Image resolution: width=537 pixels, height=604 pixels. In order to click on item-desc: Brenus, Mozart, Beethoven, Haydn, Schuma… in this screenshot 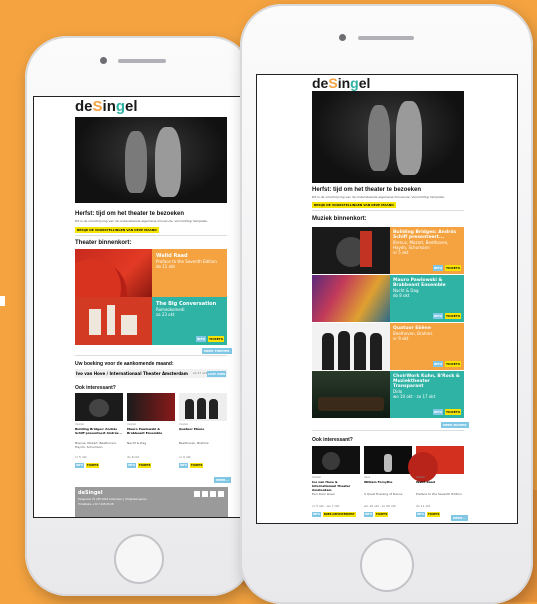, I will do `click(96, 445)`.